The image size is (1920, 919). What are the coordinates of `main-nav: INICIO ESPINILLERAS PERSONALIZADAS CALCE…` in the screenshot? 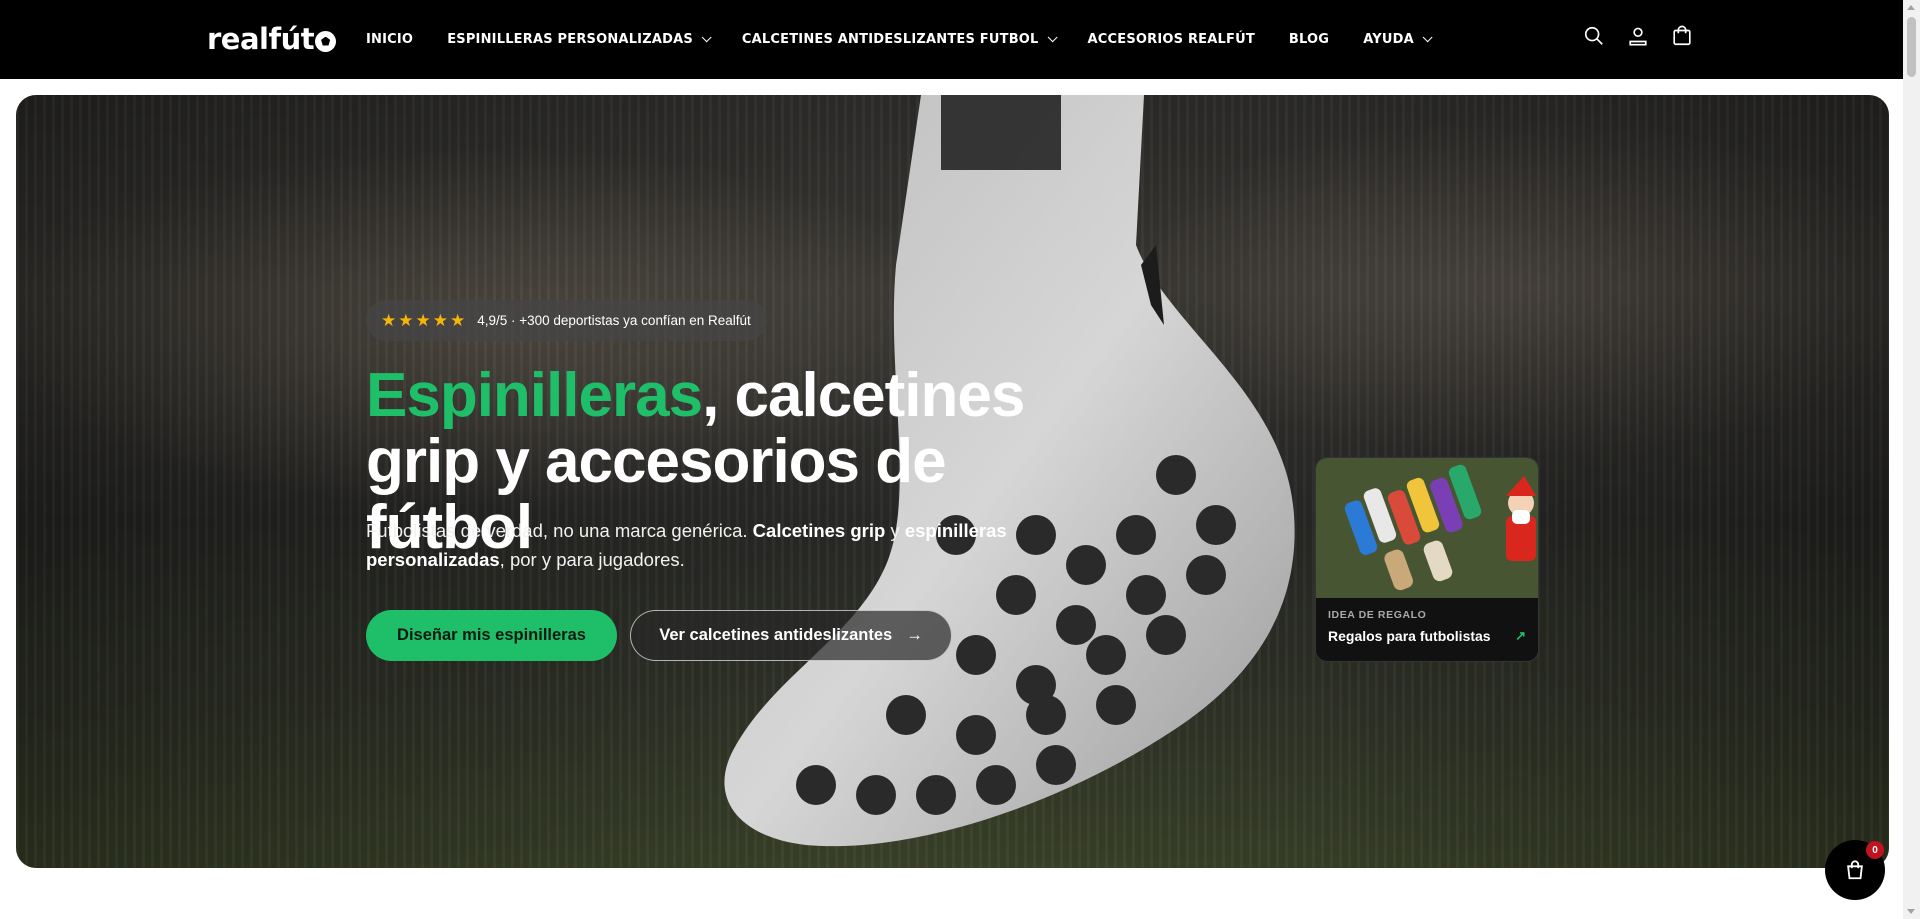 It's located at (914, 39).